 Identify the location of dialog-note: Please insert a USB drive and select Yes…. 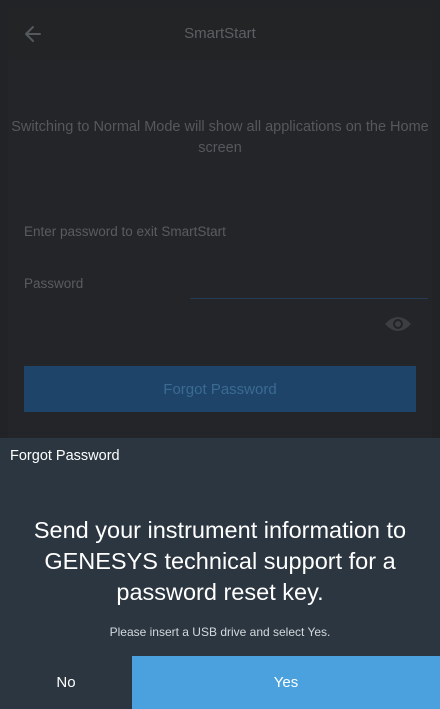
(220, 632).